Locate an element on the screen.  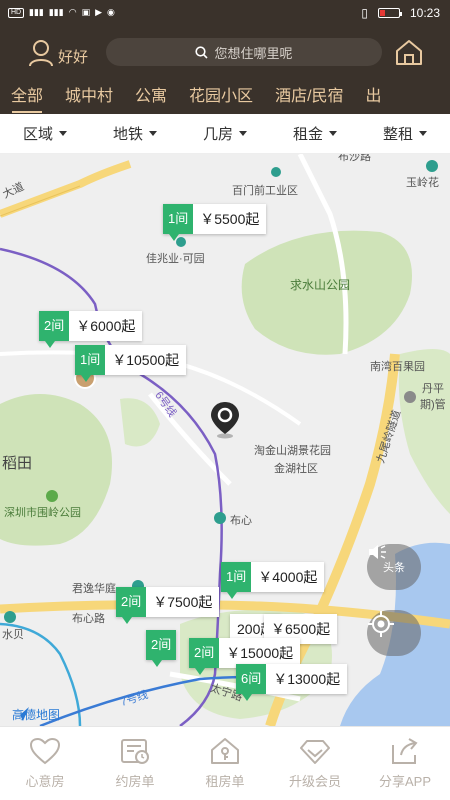
user-profile: 好好 is located at coordinates (58, 52).